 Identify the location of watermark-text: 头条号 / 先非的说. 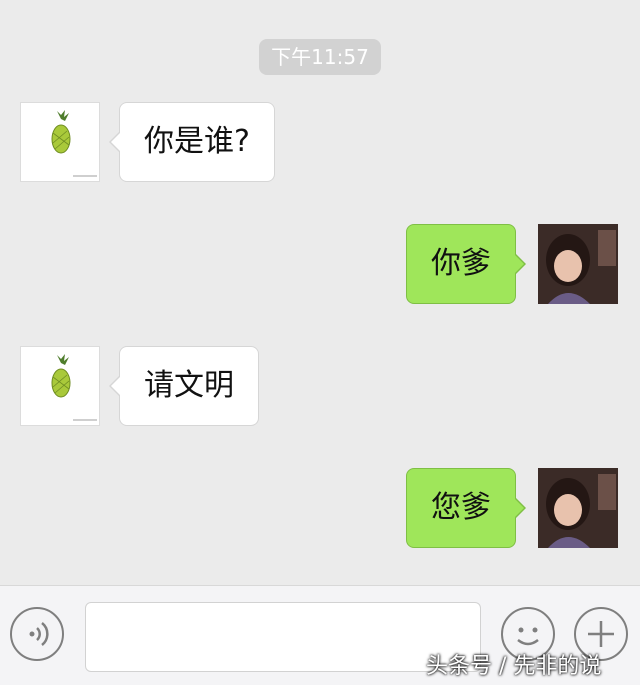
(514, 666).